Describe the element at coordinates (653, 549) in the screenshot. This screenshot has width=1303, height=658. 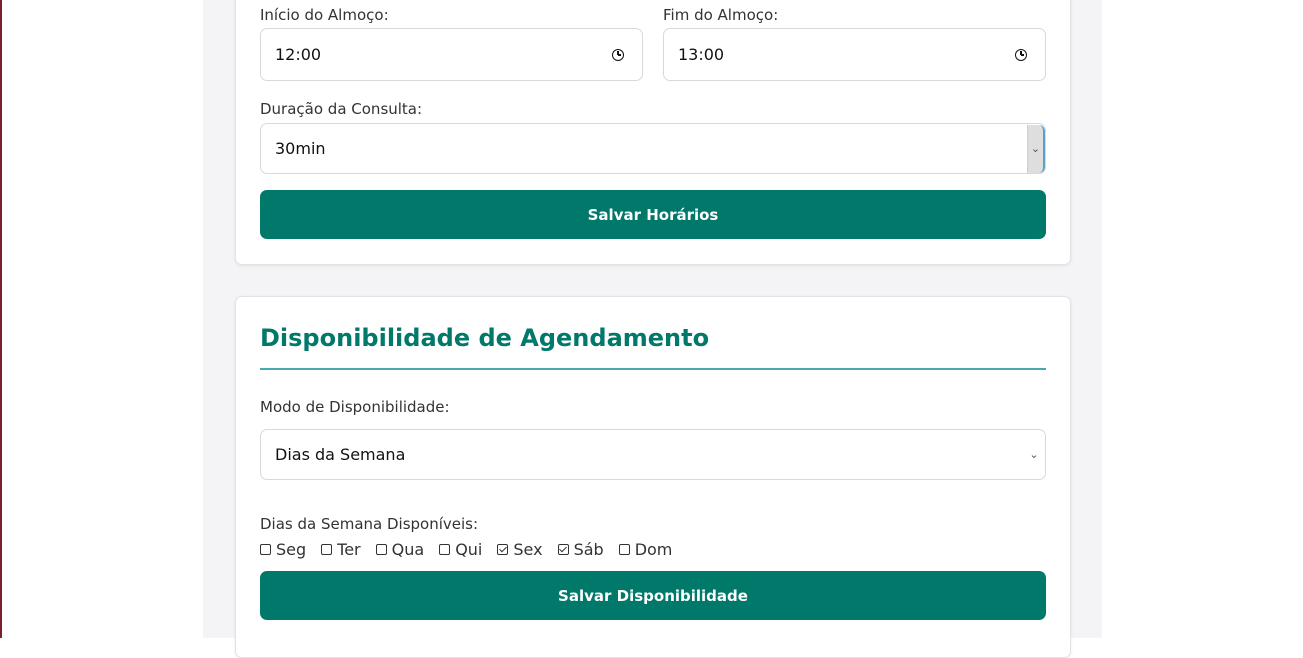
I see `day-label: Dom` at that location.